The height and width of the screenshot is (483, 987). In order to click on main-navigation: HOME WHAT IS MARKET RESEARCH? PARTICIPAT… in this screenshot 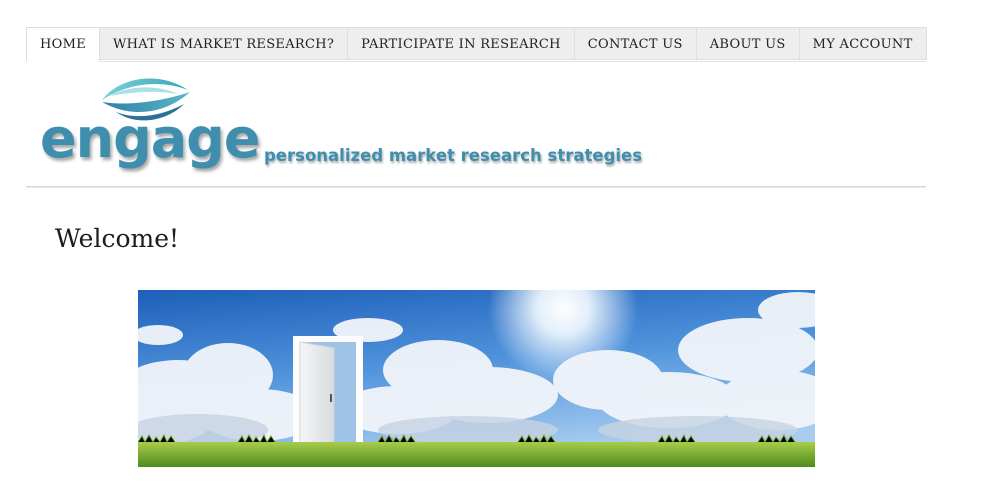, I will do `click(476, 44)`.